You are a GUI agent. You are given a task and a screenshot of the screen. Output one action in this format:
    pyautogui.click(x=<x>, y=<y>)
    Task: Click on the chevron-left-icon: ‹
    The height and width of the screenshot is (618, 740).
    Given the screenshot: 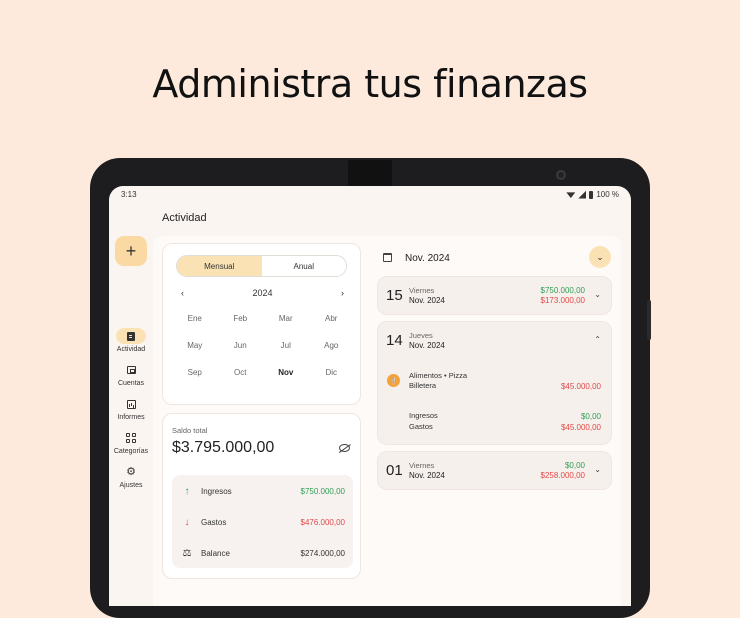 What is the action you would take?
    pyautogui.click(x=182, y=293)
    